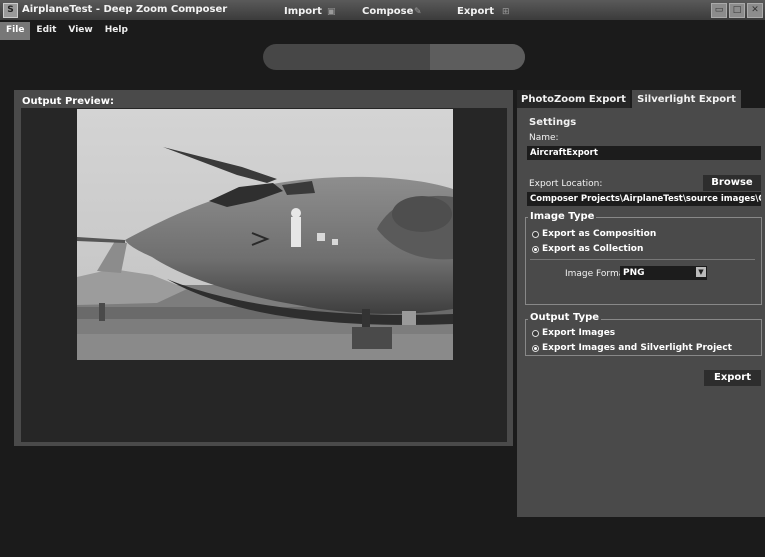  What do you see at coordinates (80, 31) in the screenshot?
I see `menu-view: View` at bounding box center [80, 31].